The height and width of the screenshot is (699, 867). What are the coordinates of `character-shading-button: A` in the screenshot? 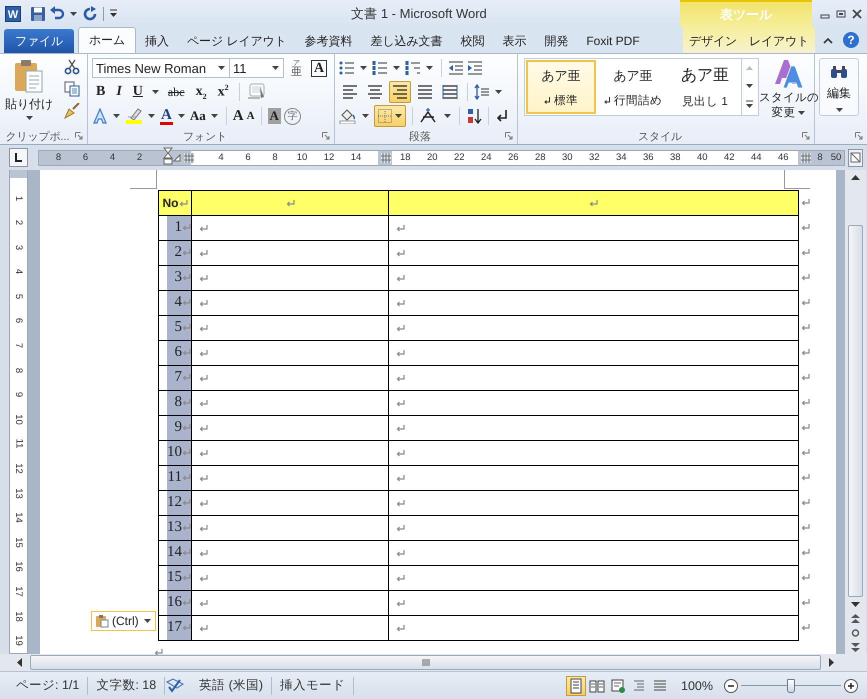 It's located at (274, 116).